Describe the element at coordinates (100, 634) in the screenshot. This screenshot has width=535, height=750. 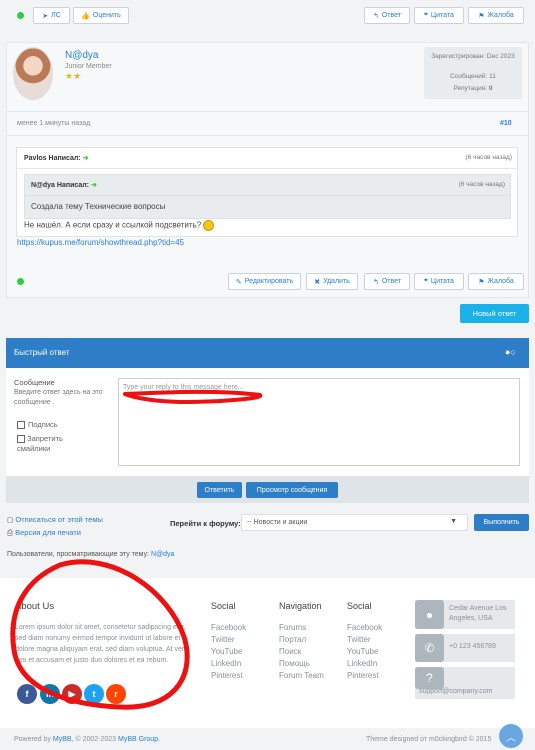
I see `red-circle` at that location.